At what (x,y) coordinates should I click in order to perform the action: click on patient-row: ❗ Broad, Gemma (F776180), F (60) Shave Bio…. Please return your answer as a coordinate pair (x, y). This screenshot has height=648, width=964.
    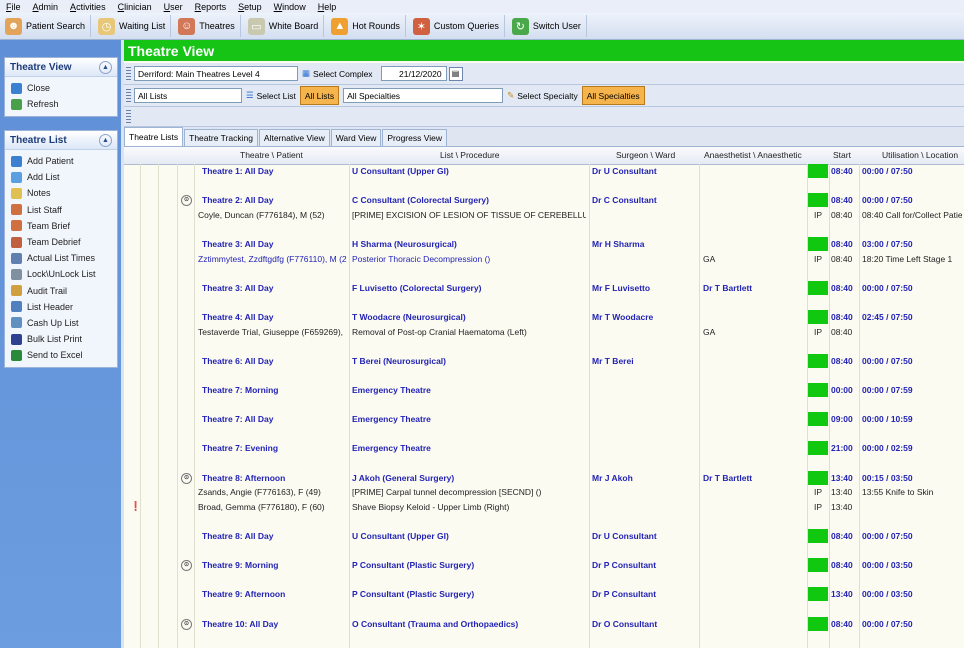
    Looking at the image, I should click on (544, 507).